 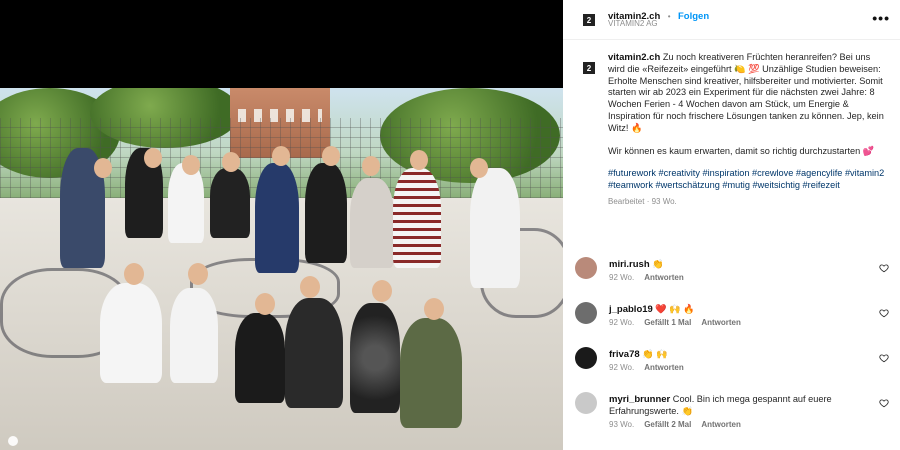 What do you see at coordinates (642, 201) in the screenshot?
I see `caption-meta: Bearbeitet · 93 Wo.` at bounding box center [642, 201].